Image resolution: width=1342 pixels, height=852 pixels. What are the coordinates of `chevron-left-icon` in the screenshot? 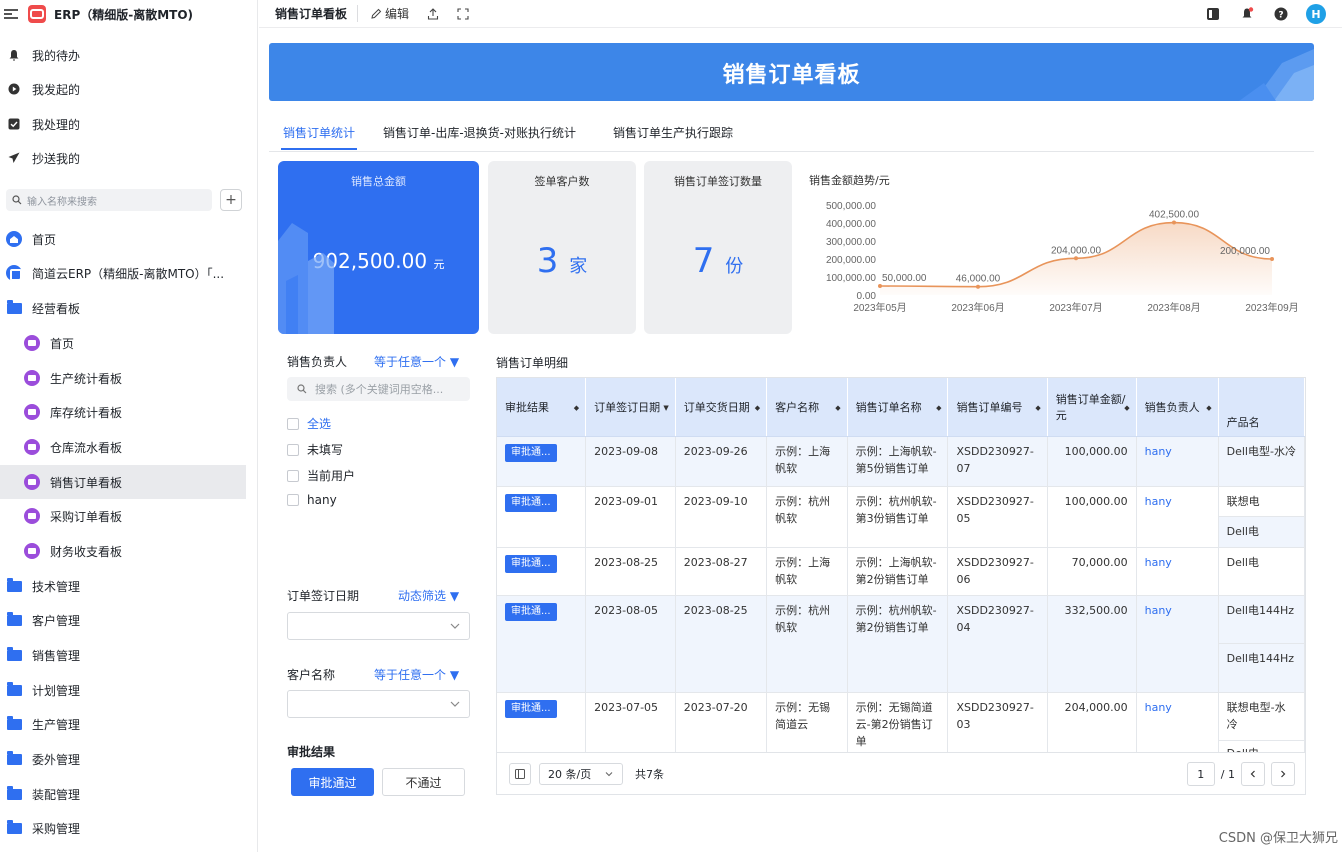 It's located at (1252, 774).